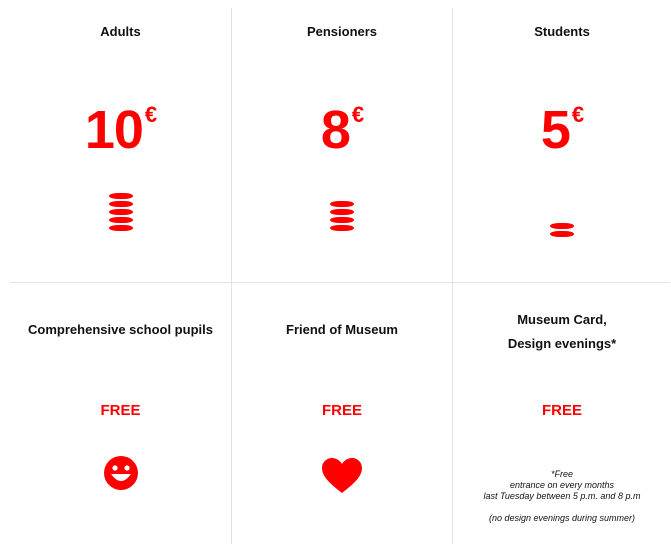 The image size is (671, 549). I want to click on price-value: 10, so click(114, 130).